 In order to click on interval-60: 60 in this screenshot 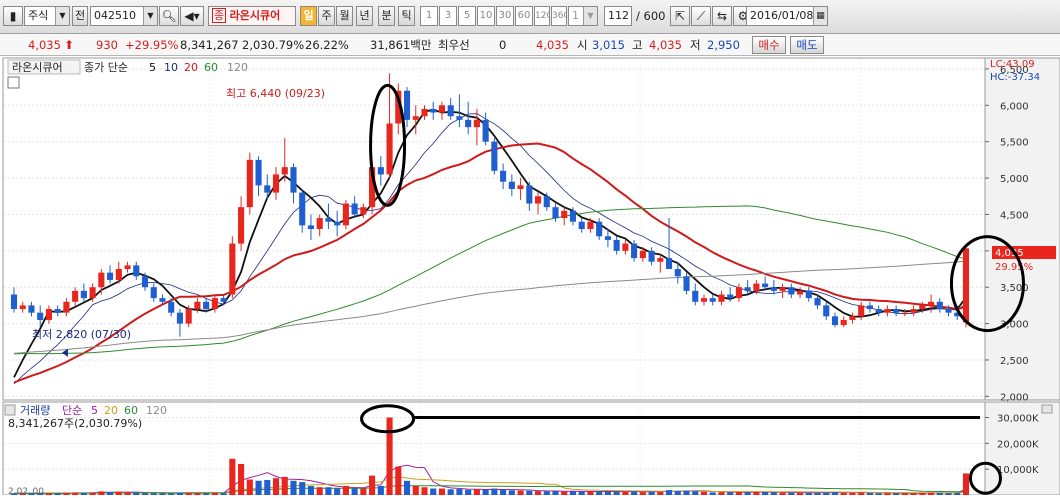, I will do `click(524, 16)`.